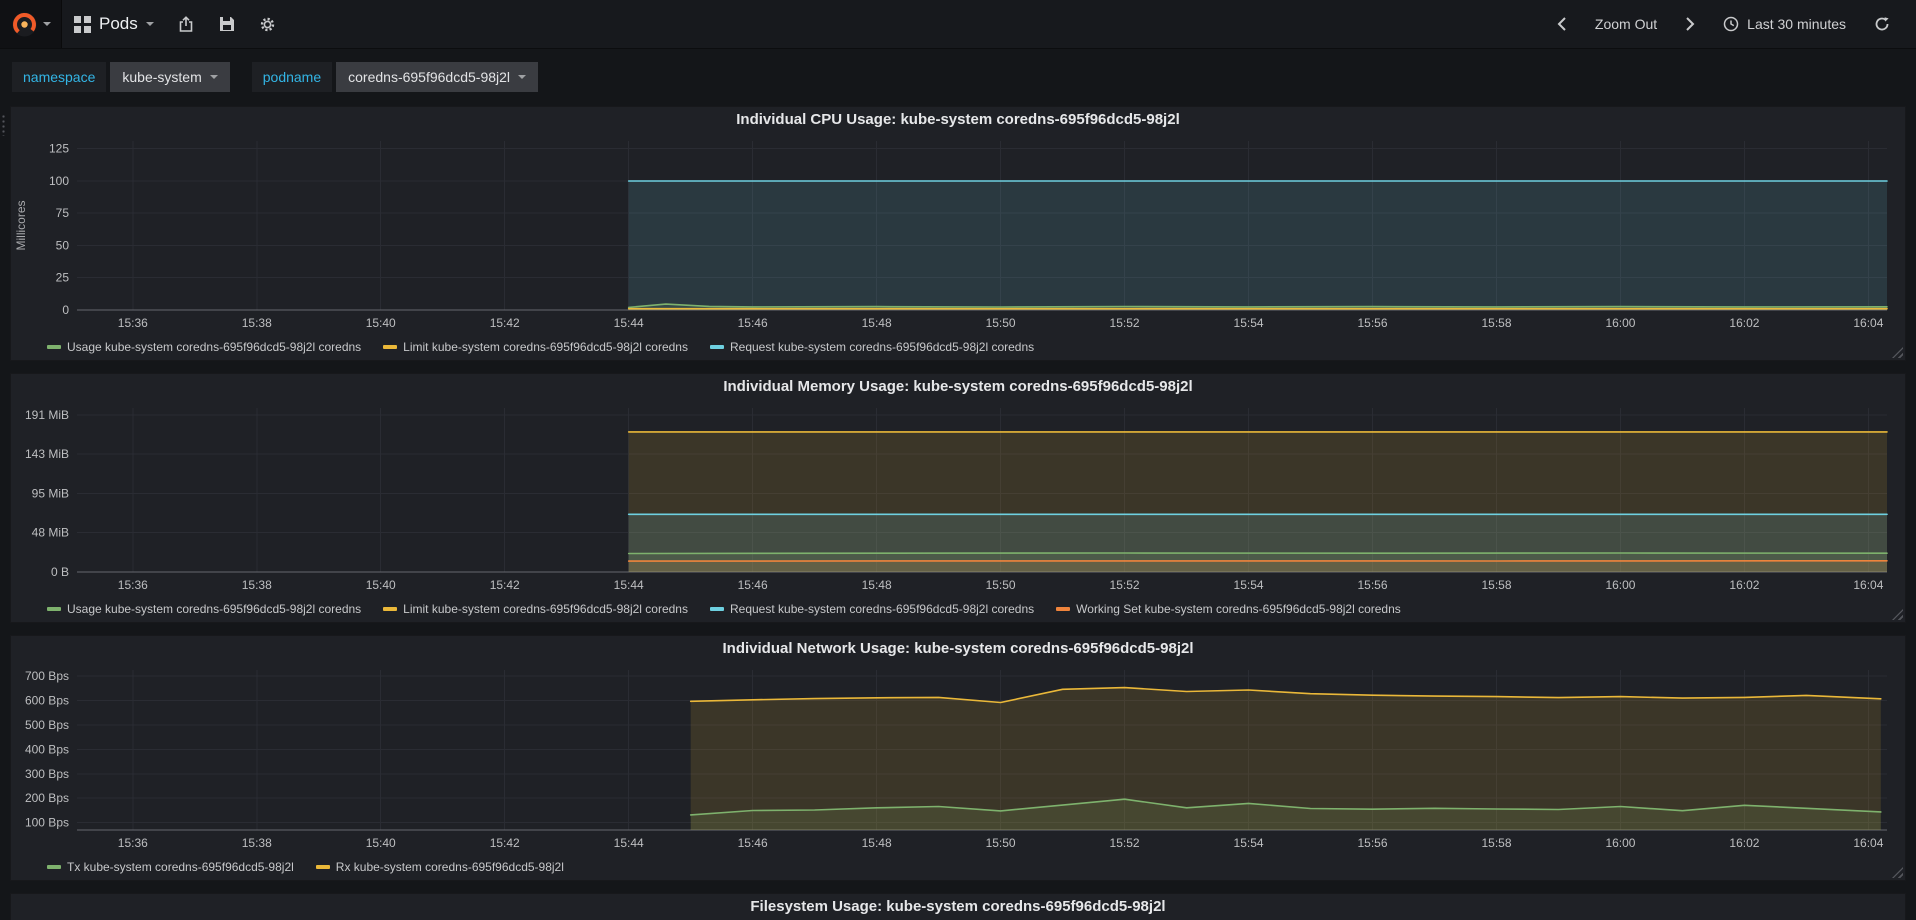  Describe the element at coordinates (1001, 323) in the screenshot. I see `svg-text: 15:50` at that location.